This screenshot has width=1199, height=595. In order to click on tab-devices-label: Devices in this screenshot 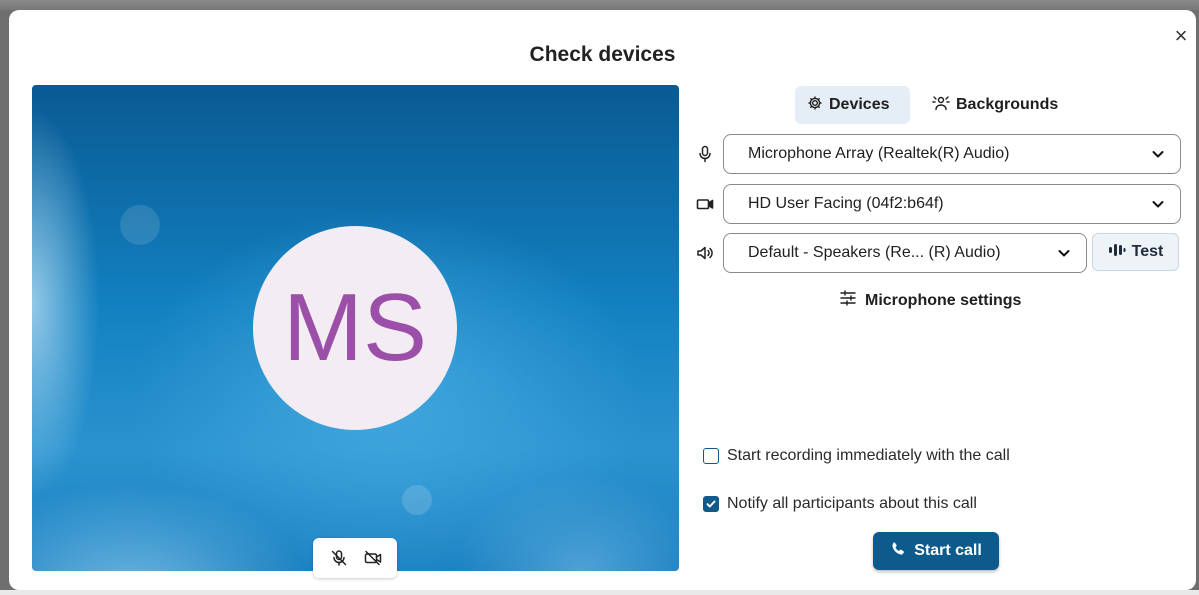, I will do `click(859, 104)`.